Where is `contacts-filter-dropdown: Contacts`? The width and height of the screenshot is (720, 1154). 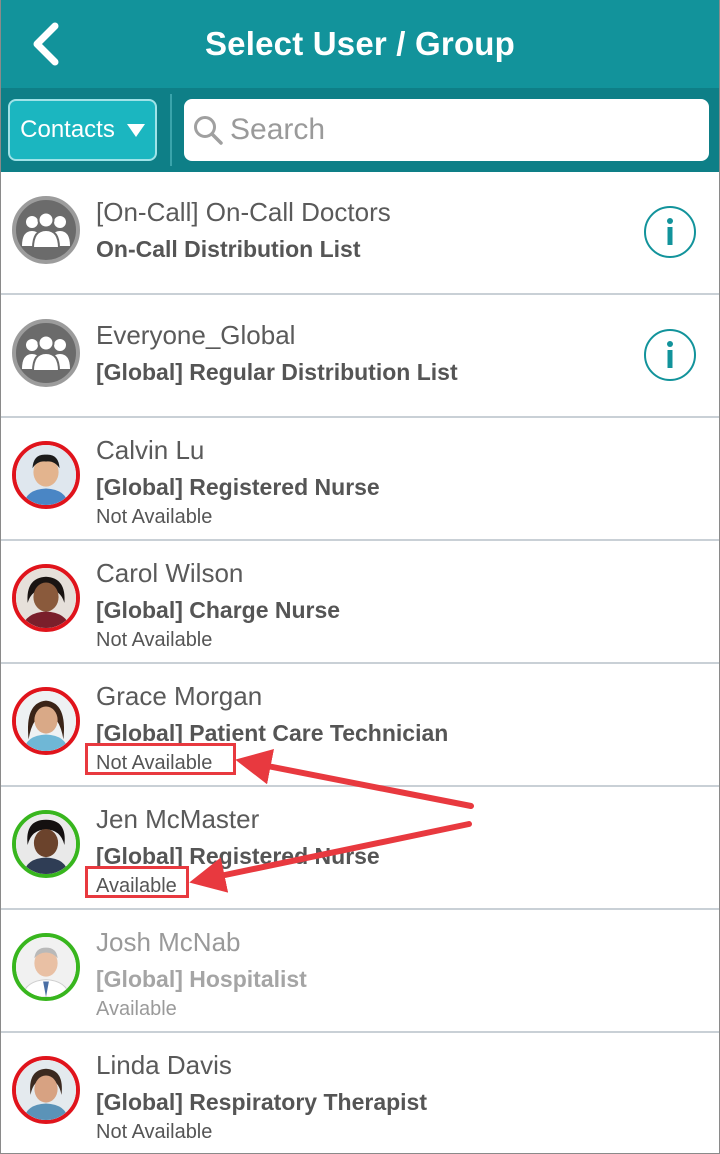
contacts-filter-dropdown: Contacts is located at coordinates (82, 130).